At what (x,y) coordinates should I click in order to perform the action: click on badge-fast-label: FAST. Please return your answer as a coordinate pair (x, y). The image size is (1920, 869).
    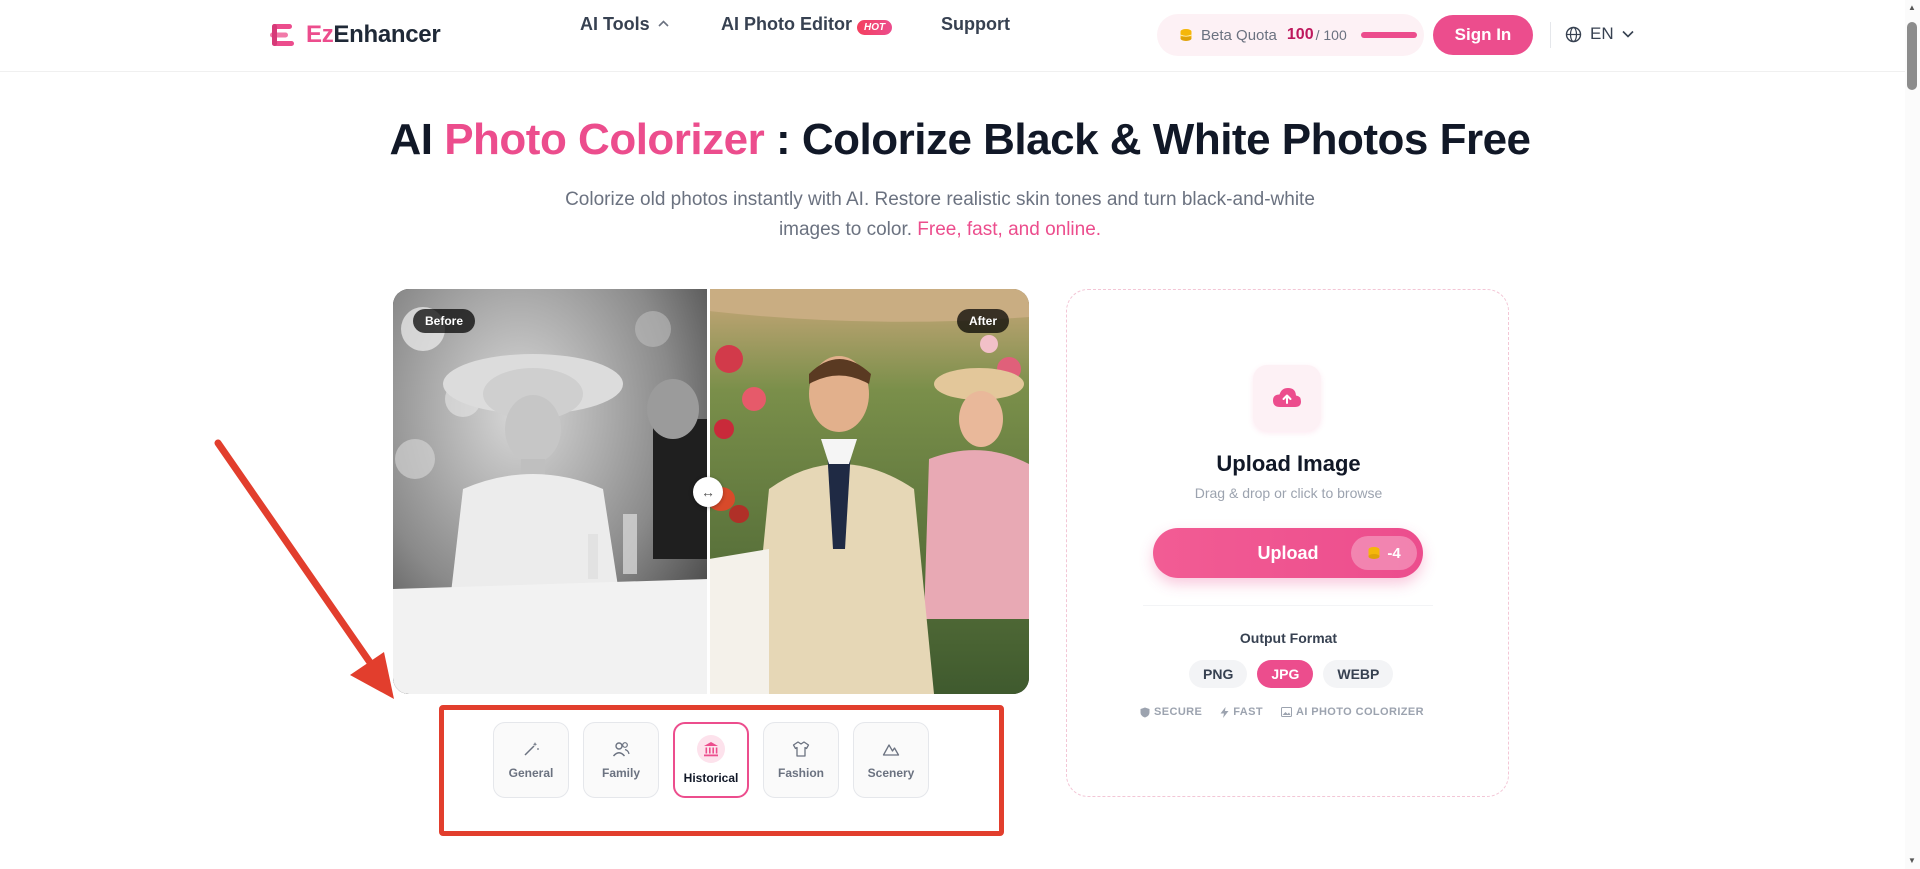
    Looking at the image, I should click on (1248, 712).